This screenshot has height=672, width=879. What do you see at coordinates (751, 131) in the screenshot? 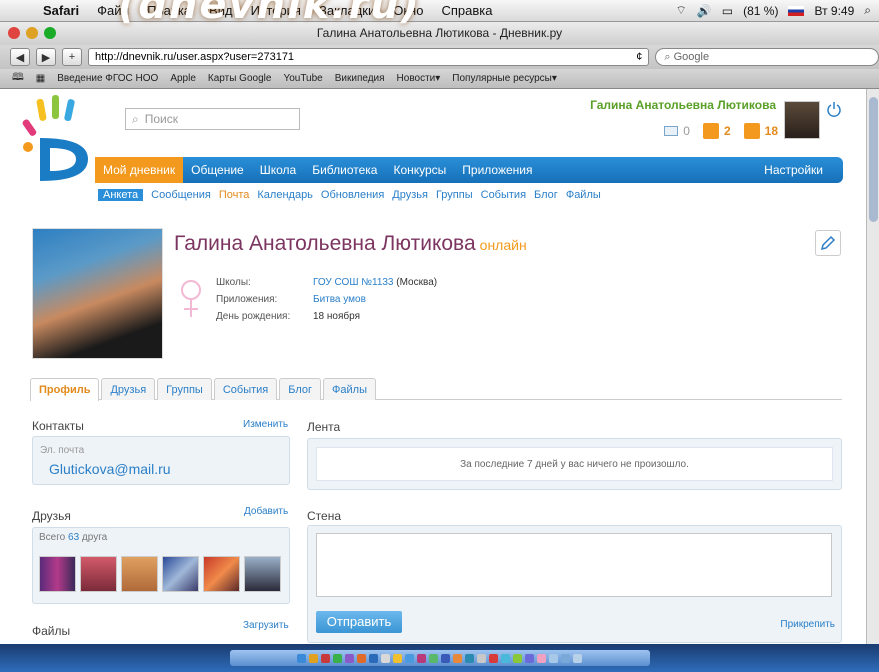
I see `events-icon` at bounding box center [751, 131].